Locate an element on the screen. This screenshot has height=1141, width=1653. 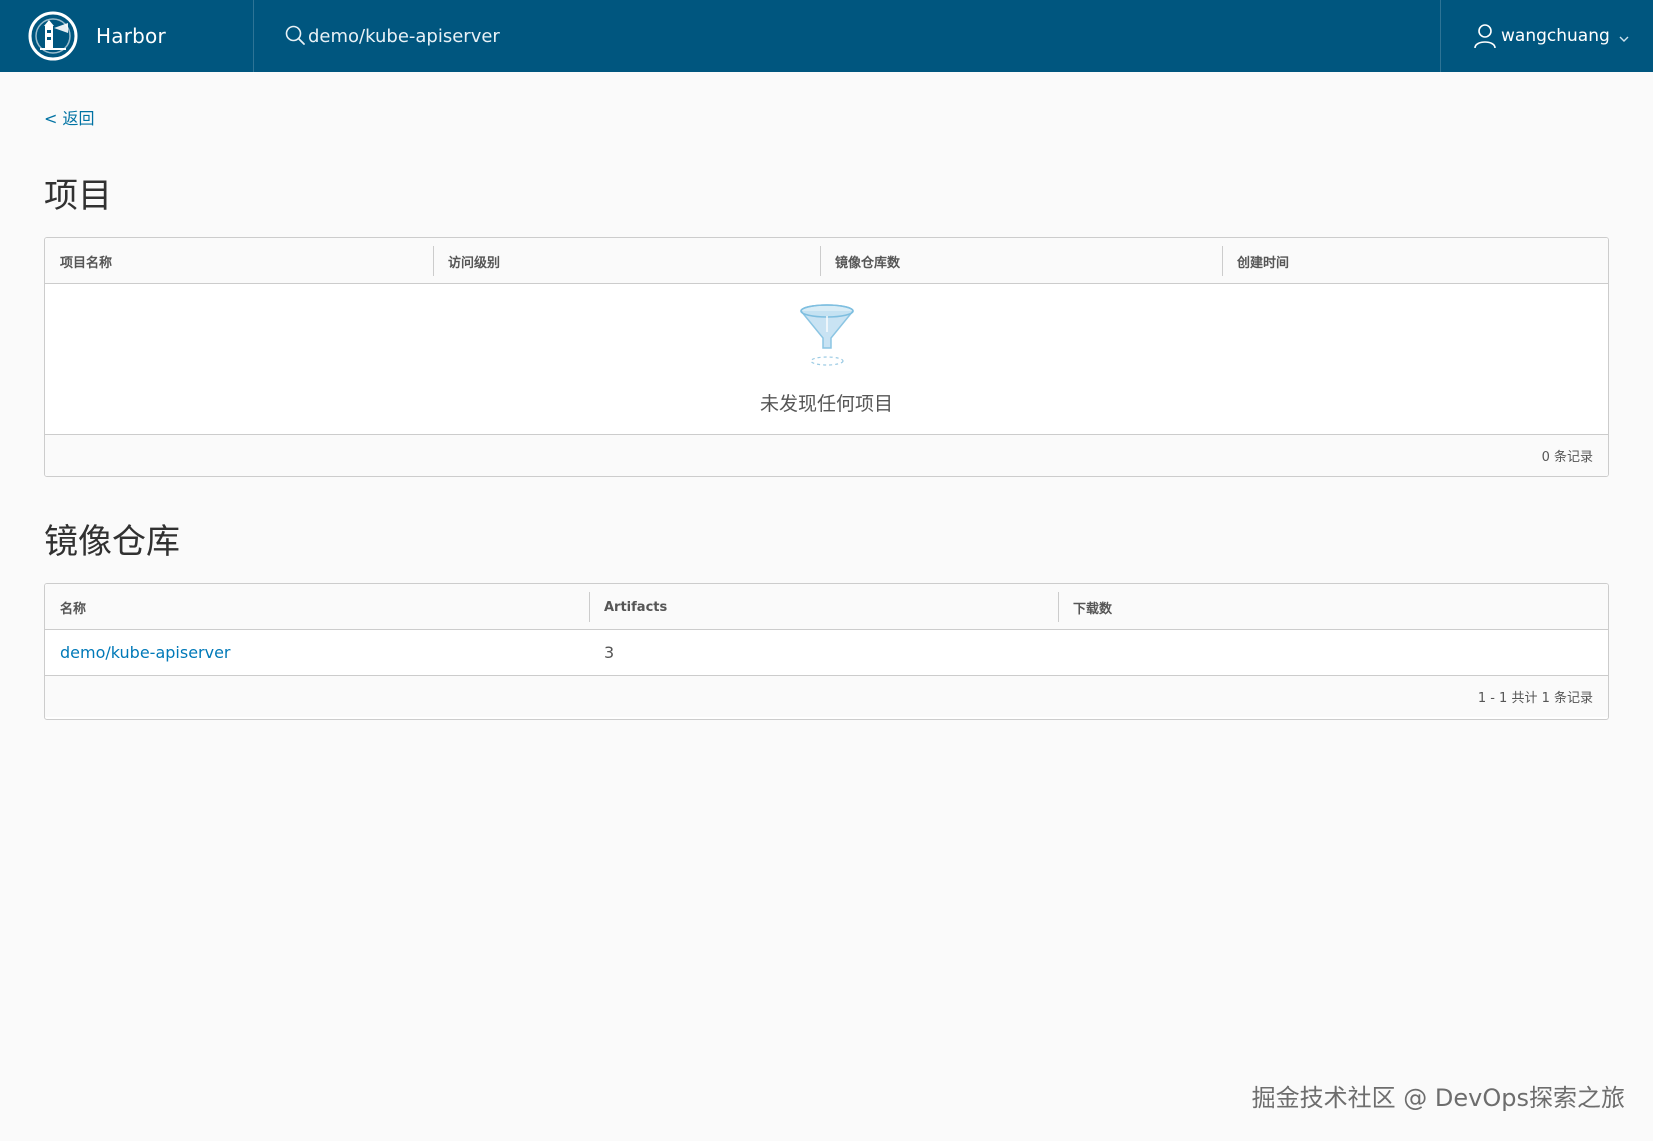
column-header-creation-time: 创建时间 is located at coordinates (1415, 261).